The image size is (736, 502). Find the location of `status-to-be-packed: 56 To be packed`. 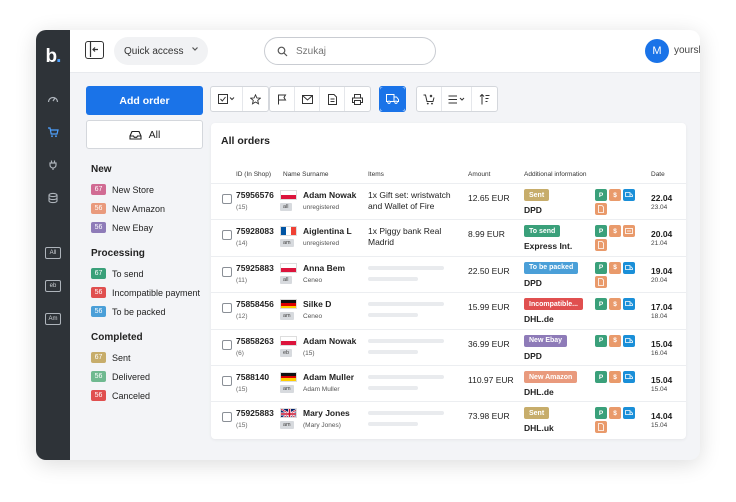

status-to-be-packed: 56 To be packed is located at coordinates (128, 311).